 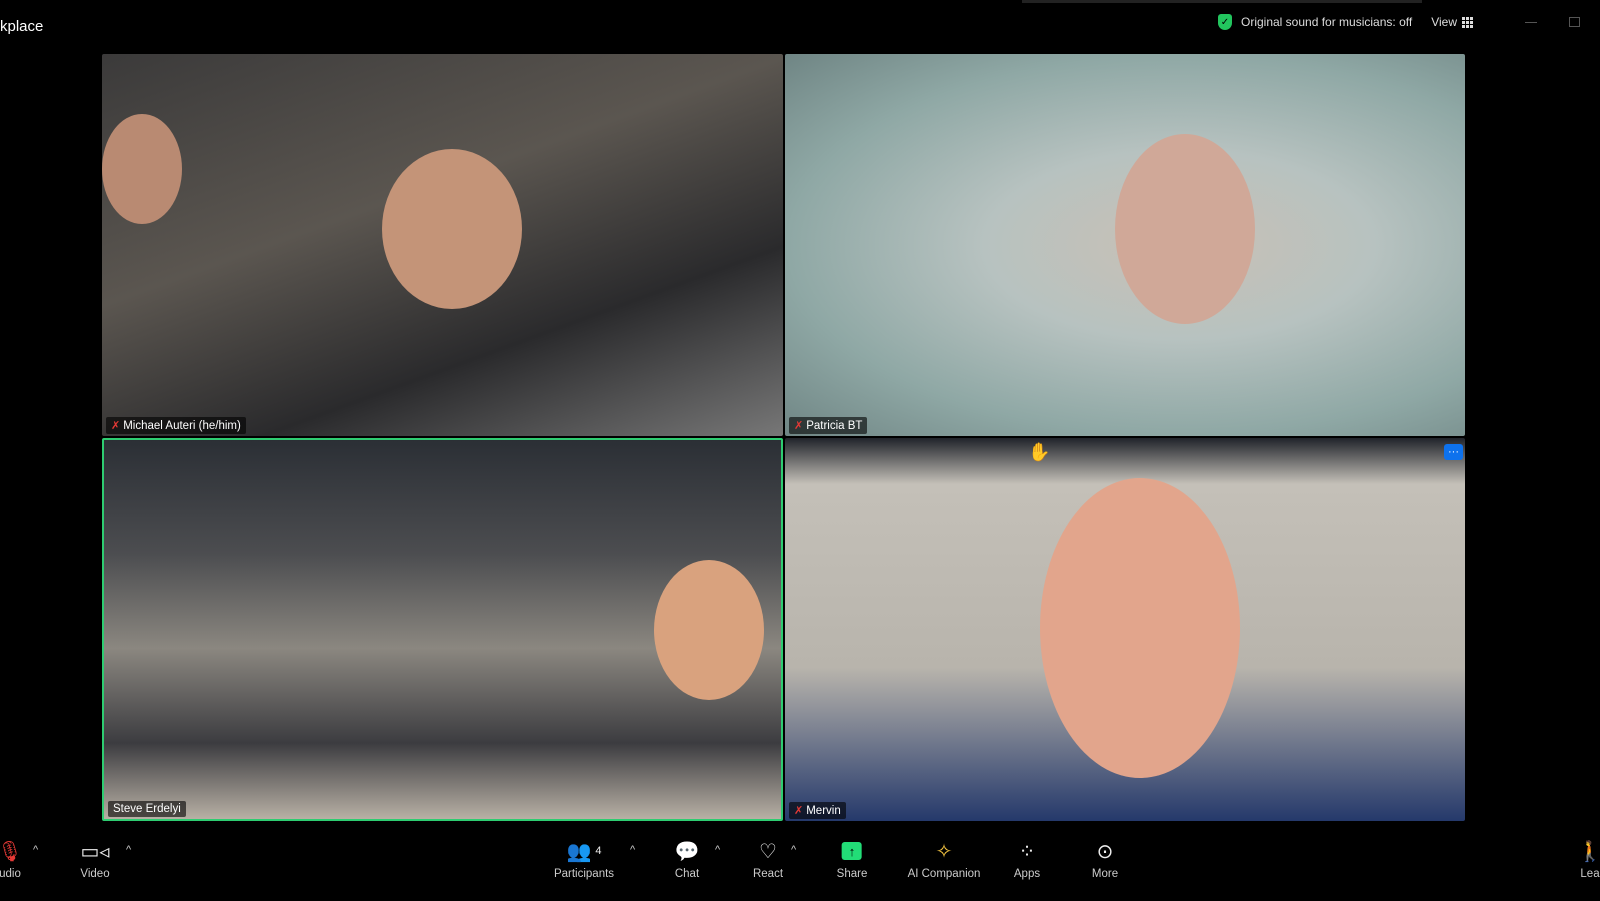 I want to click on name-label: ✗ Michael Auteri (he/him), so click(x=176, y=425).